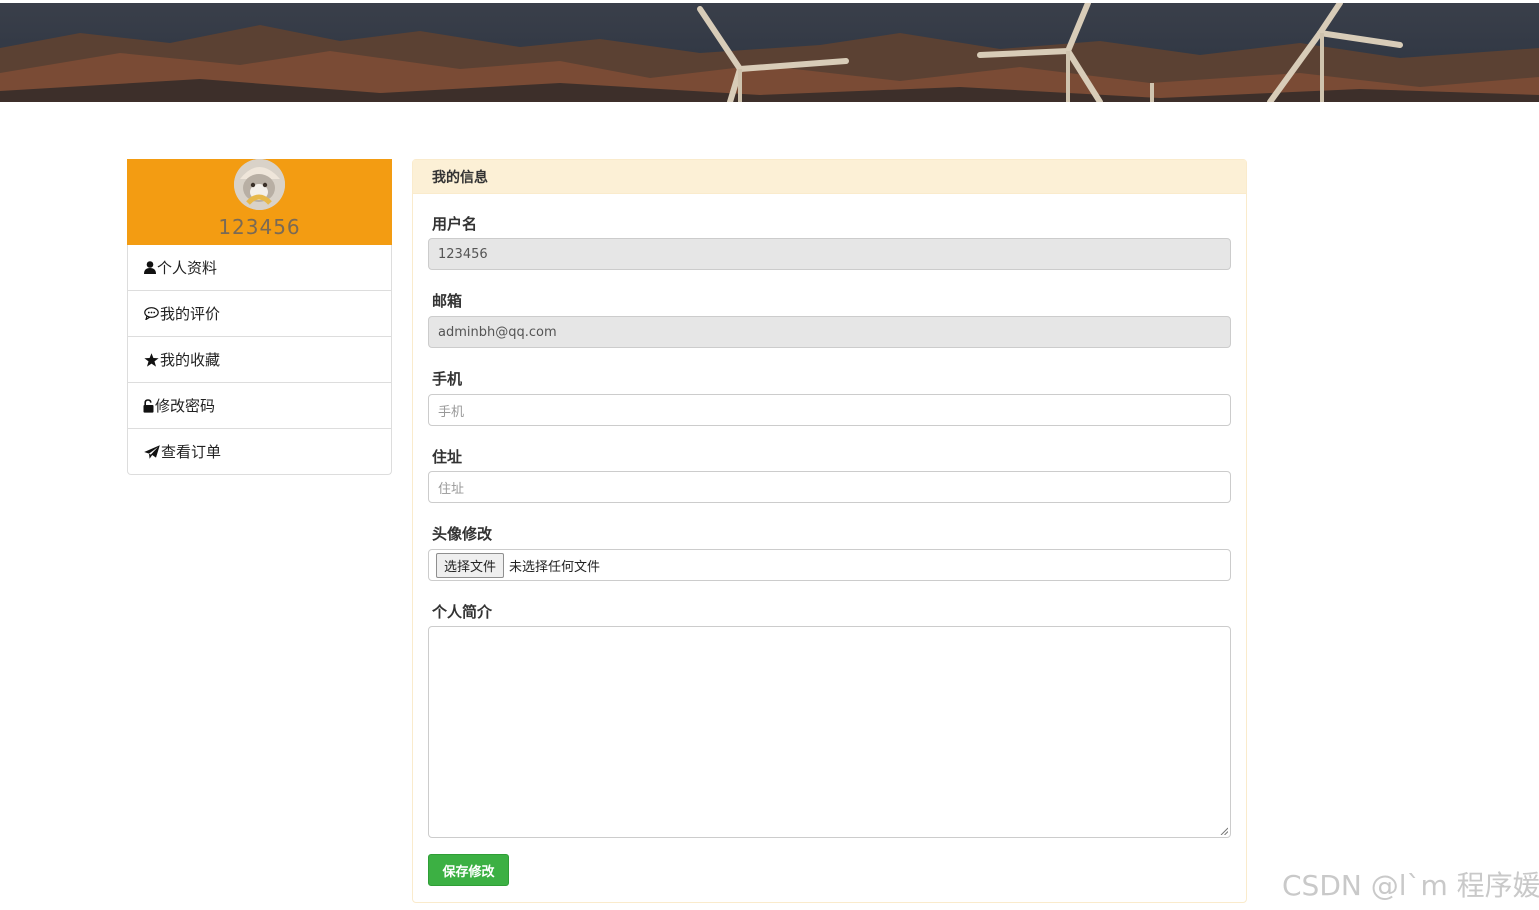 Image resolution: width=1539 pixels, height=910 pixels. I want to click on email-field: adminbh@qq.com, so click(829, 332).